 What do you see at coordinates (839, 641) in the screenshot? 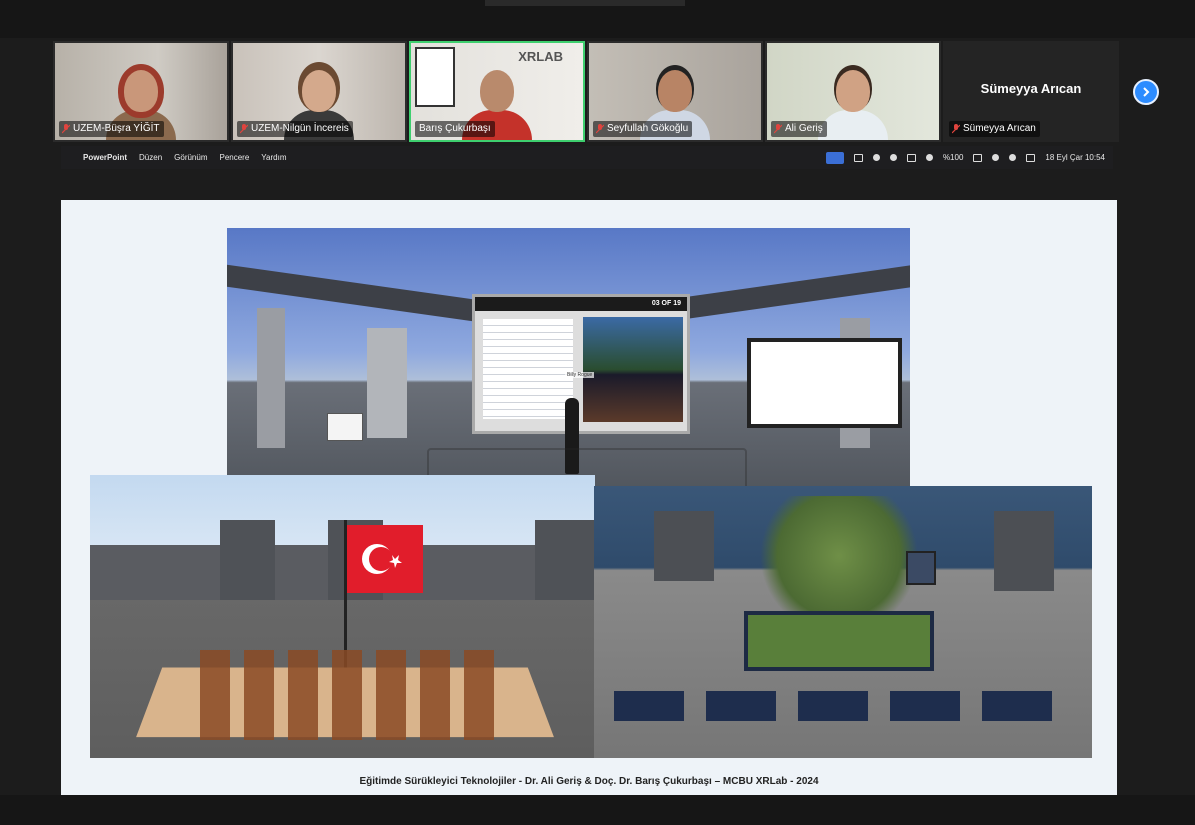
I see `garden-bed` at bounding box center [839, 641].